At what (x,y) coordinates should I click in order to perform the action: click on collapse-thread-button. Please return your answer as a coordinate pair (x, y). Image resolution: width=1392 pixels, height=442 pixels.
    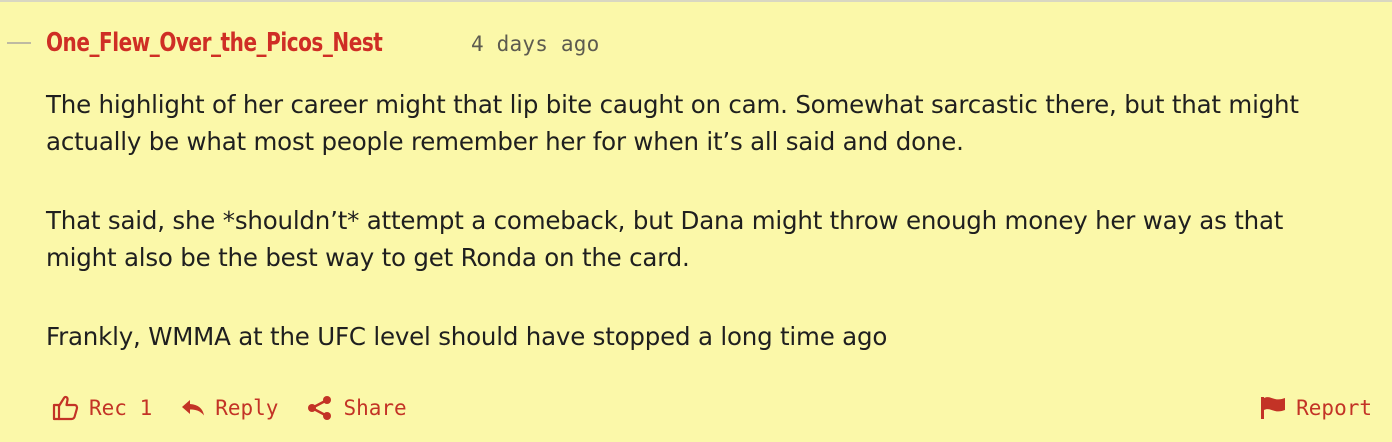
    Looking at the image, I should click on (19, 43).